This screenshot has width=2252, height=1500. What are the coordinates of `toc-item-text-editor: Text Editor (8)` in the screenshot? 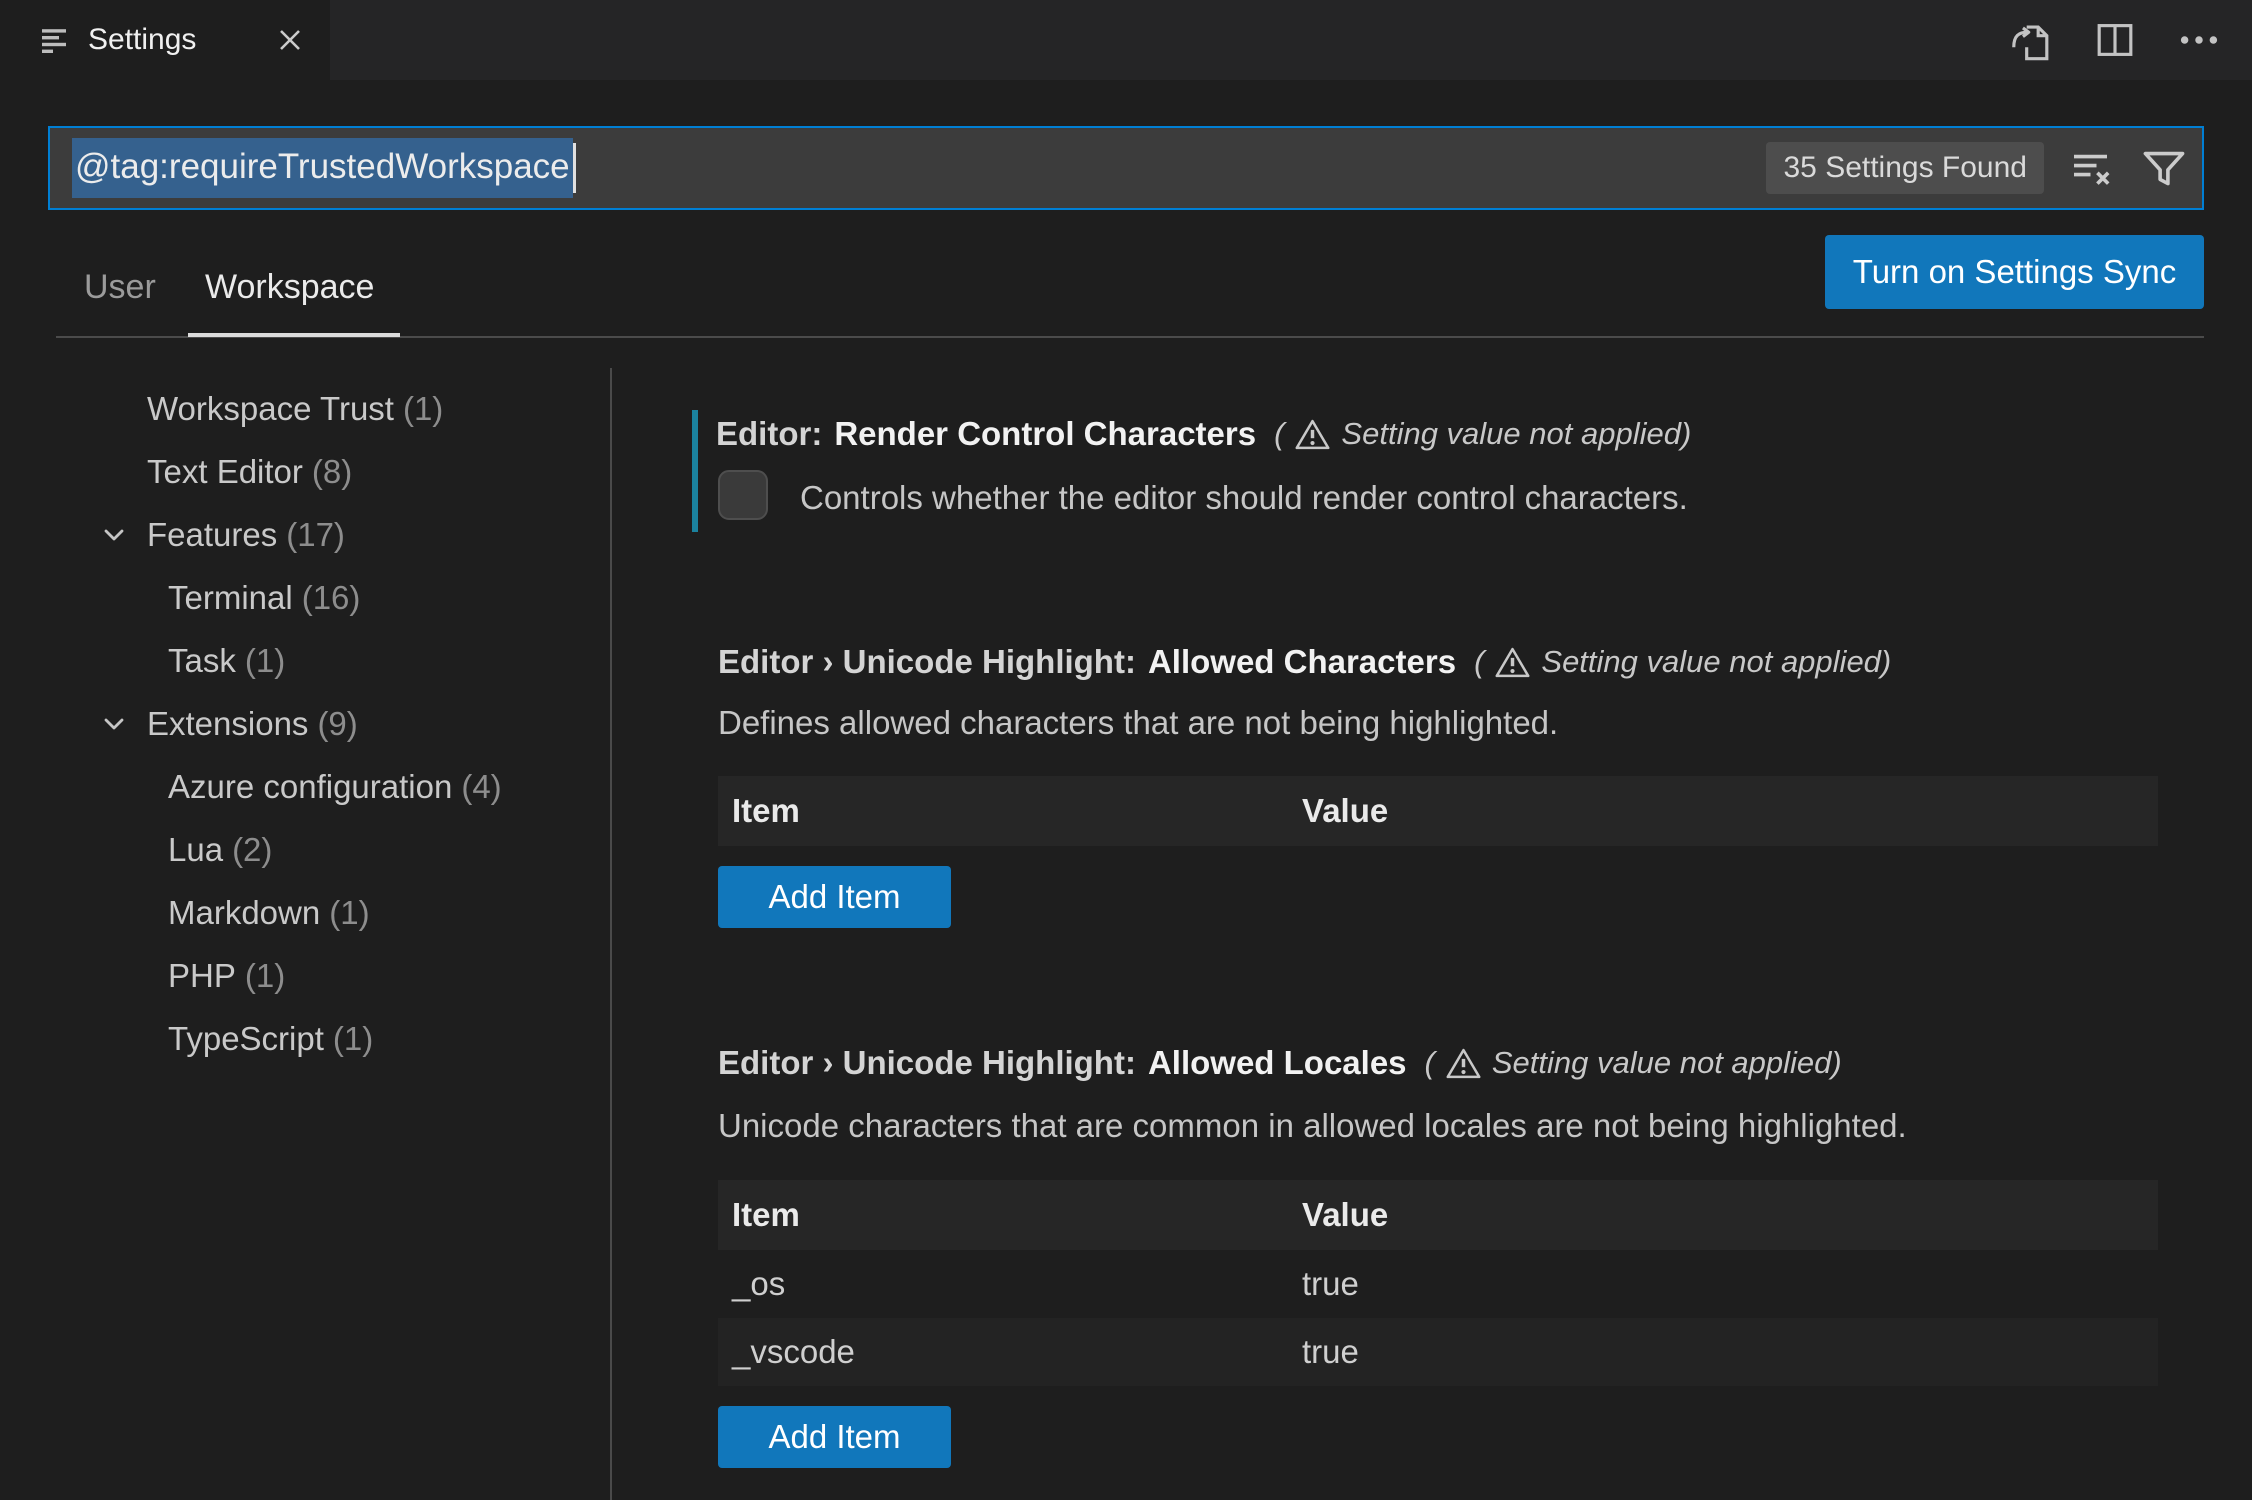 It's located at (303, 471).